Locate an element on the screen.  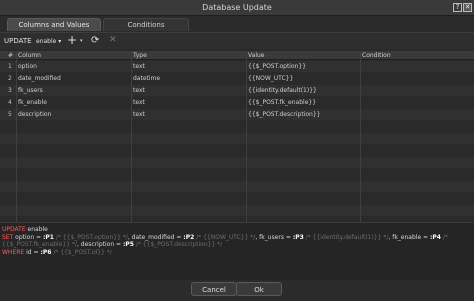
row-index: 2 is located at coordinates (10, 78).